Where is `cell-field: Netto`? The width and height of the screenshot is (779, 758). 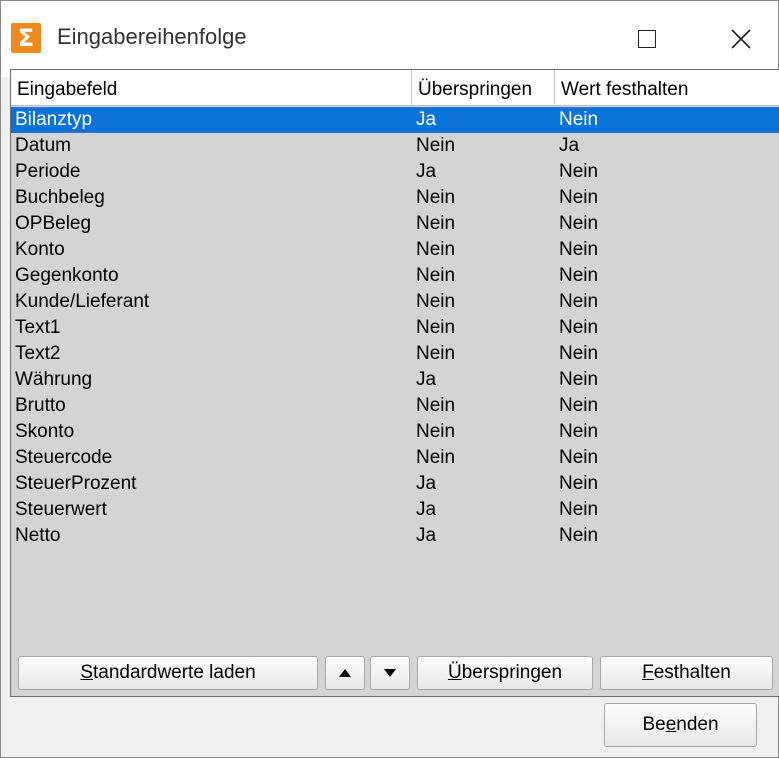 cell-field: Netto is located at coordinates (38, 535).